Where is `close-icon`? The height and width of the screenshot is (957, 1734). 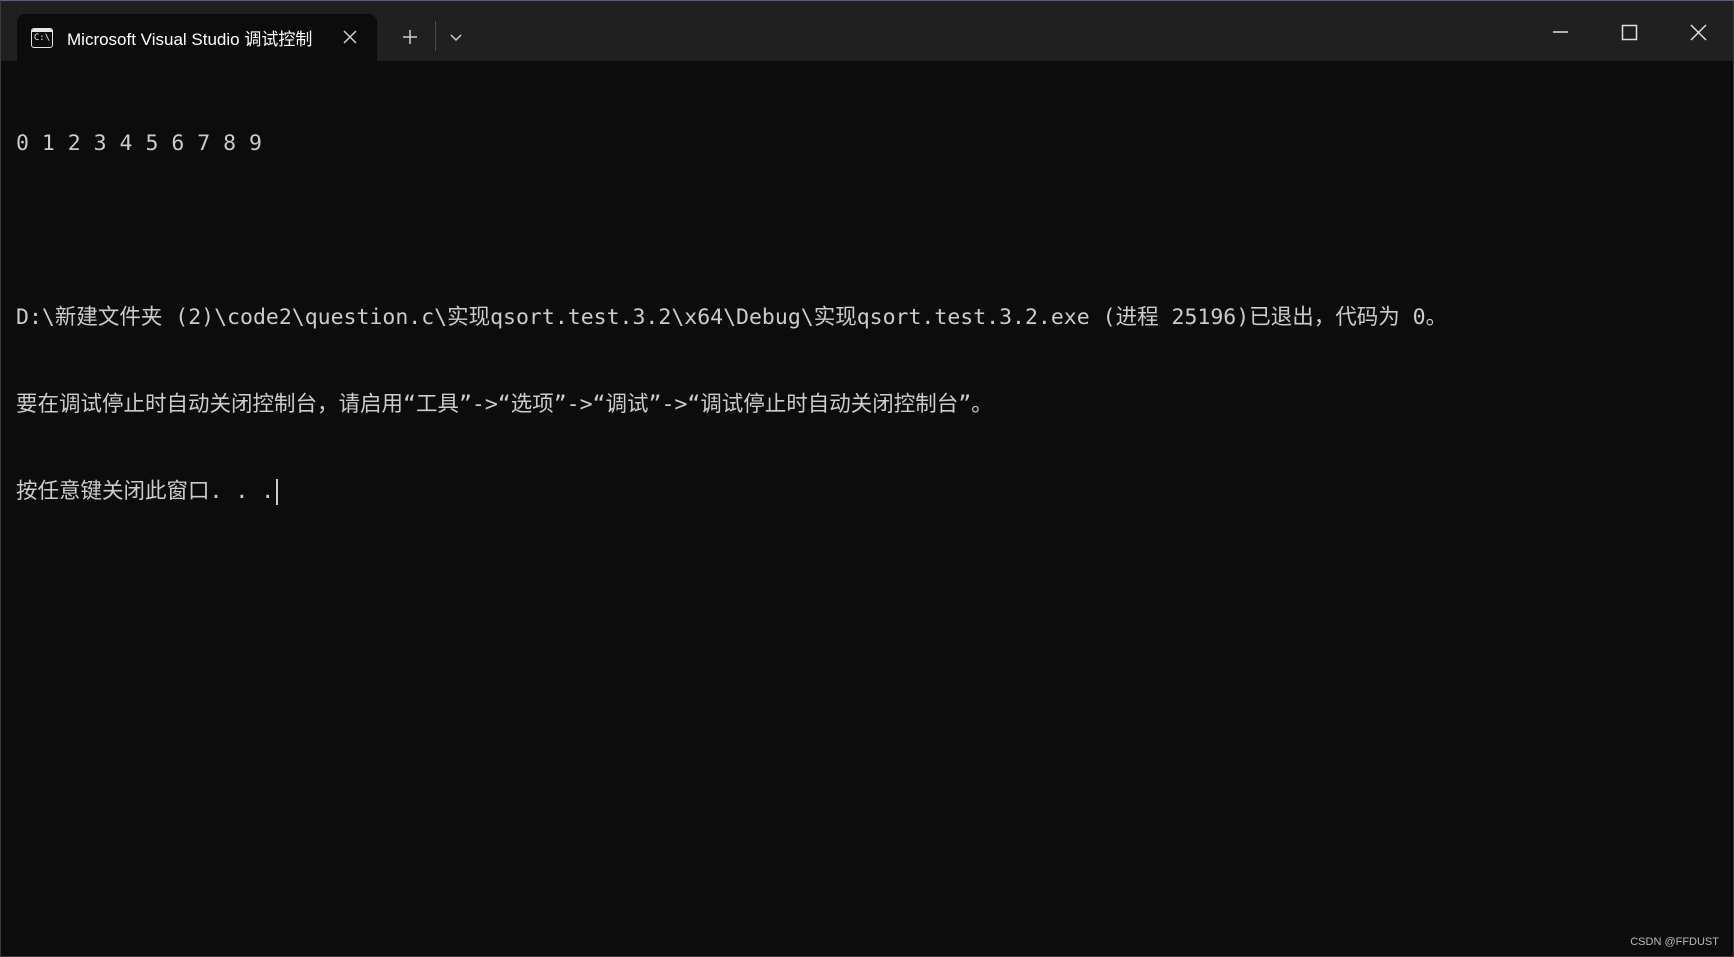 close-icon is located at coordinates (1698, 32).